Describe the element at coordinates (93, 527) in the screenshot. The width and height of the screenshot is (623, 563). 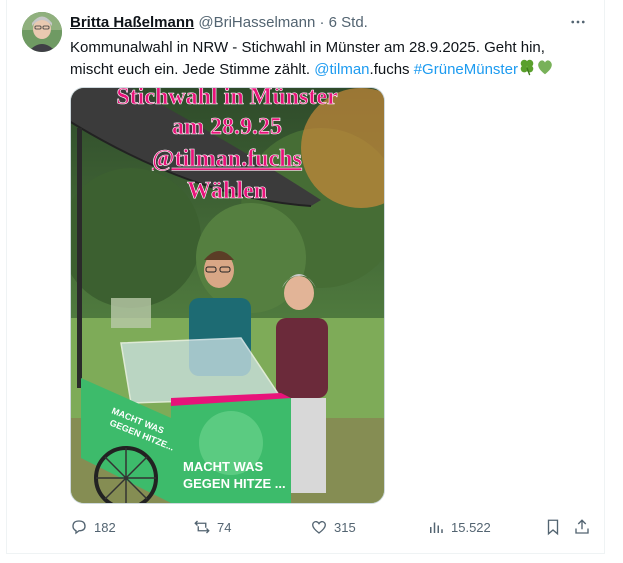
I see `reply-button: 182` at that location.